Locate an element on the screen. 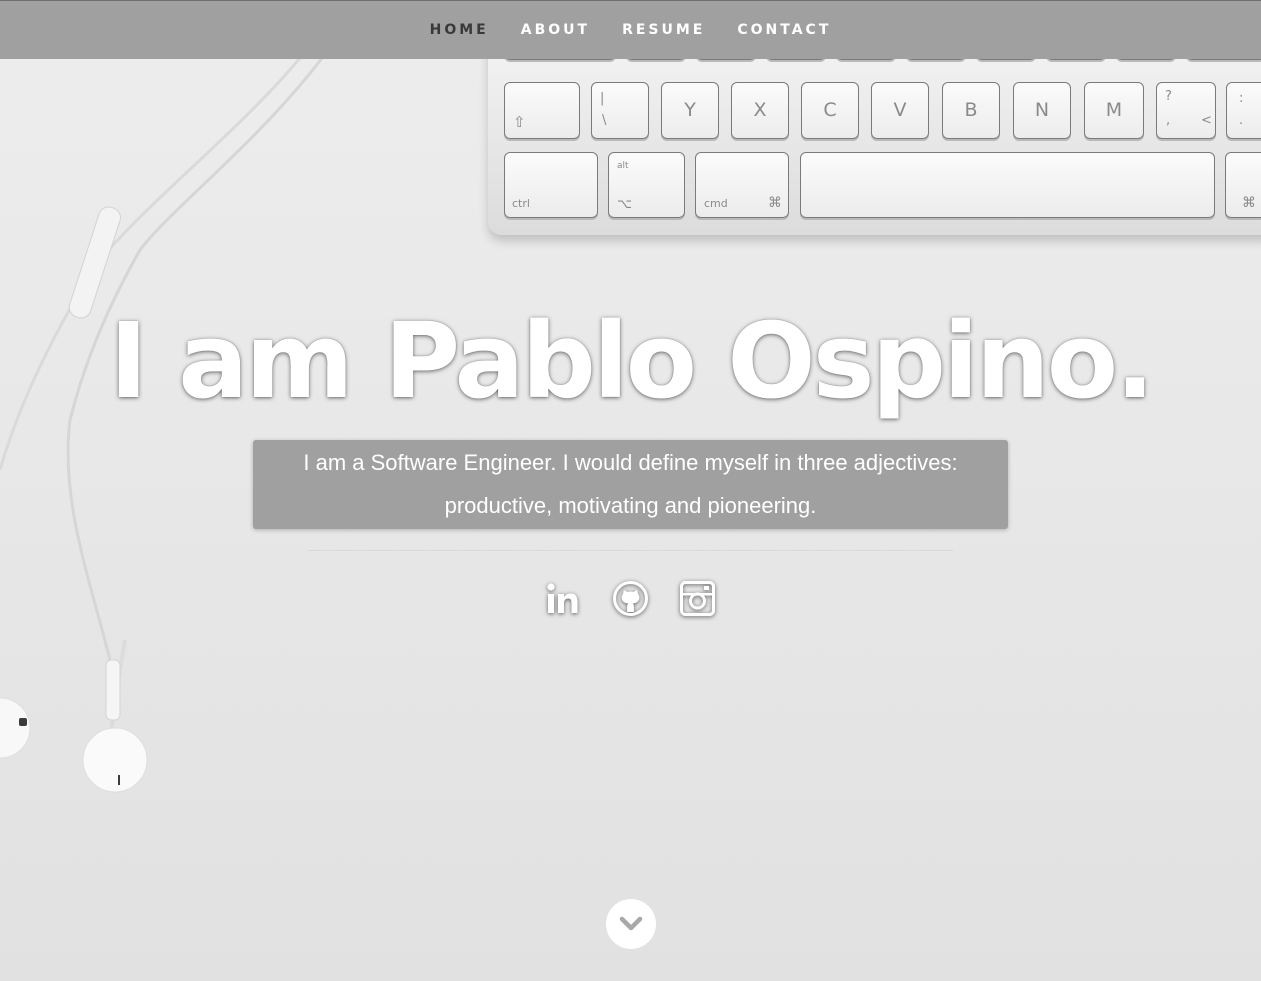  chevron-down-icon is located at coordinates (631, 923).